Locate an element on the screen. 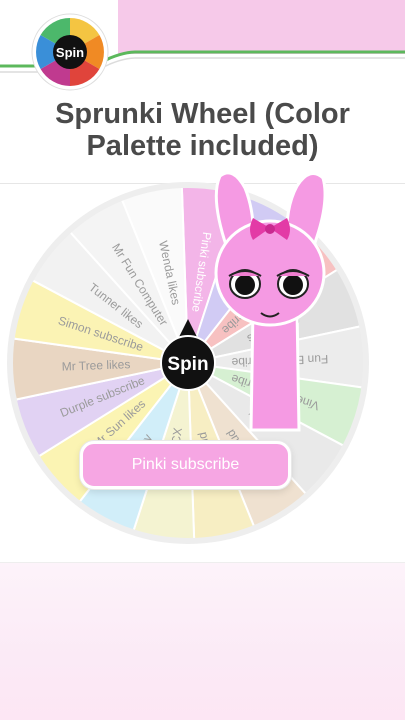 The width and height of the screenshot is (405, 720). spin-logo: Spin is located at coordinates (70, 52).